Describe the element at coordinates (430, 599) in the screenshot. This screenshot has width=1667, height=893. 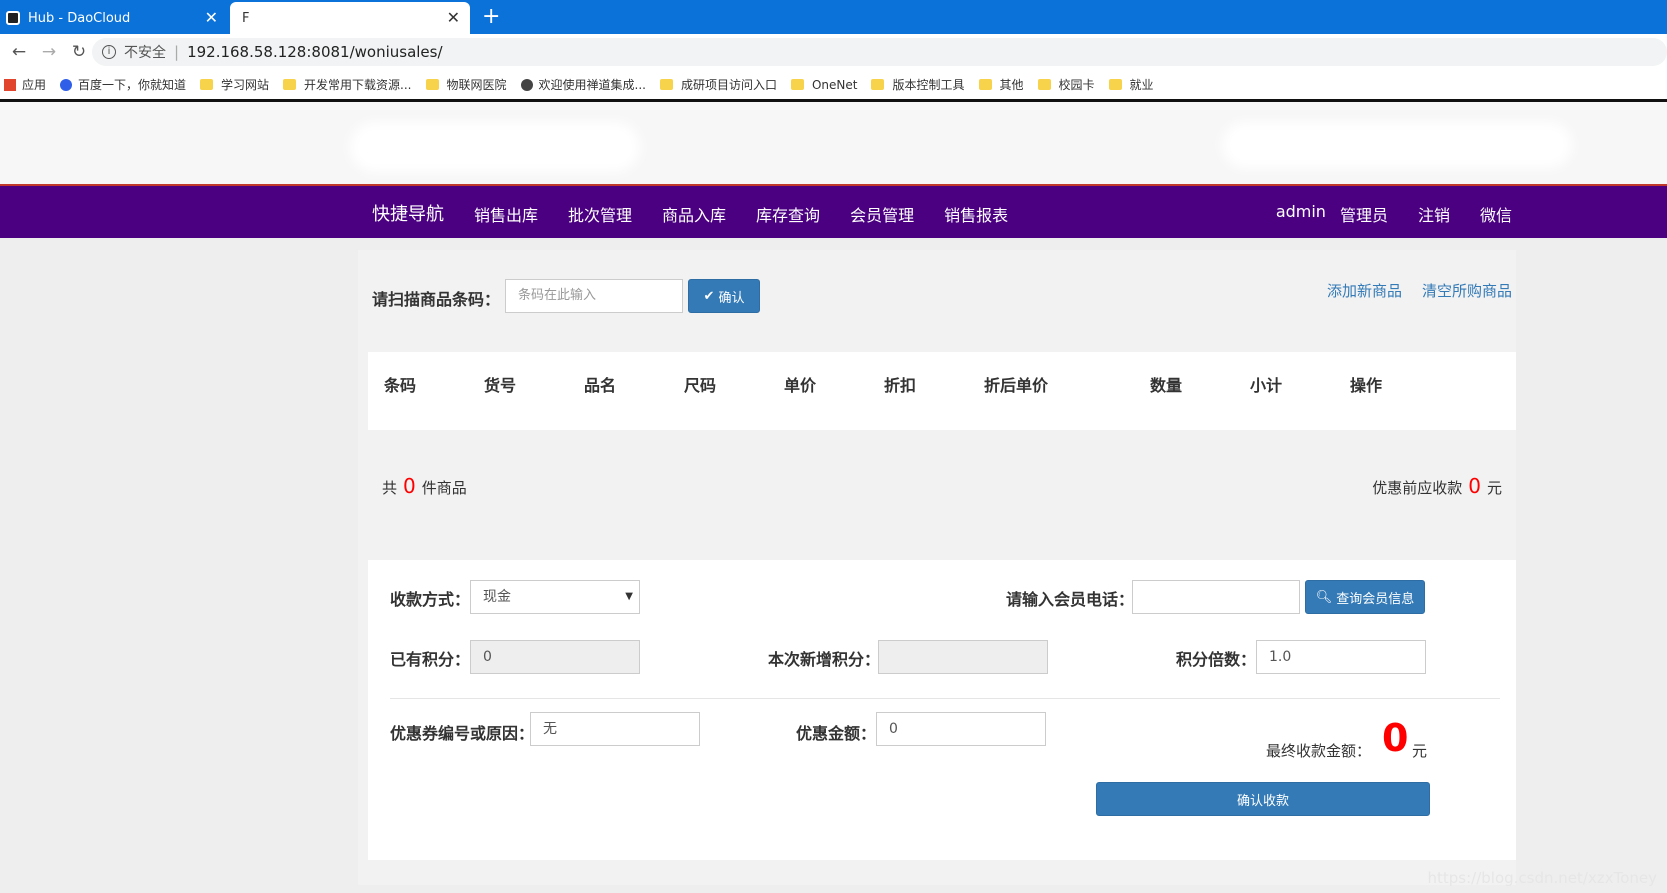
I see `payment-method-label: 收款方式：` at that location.